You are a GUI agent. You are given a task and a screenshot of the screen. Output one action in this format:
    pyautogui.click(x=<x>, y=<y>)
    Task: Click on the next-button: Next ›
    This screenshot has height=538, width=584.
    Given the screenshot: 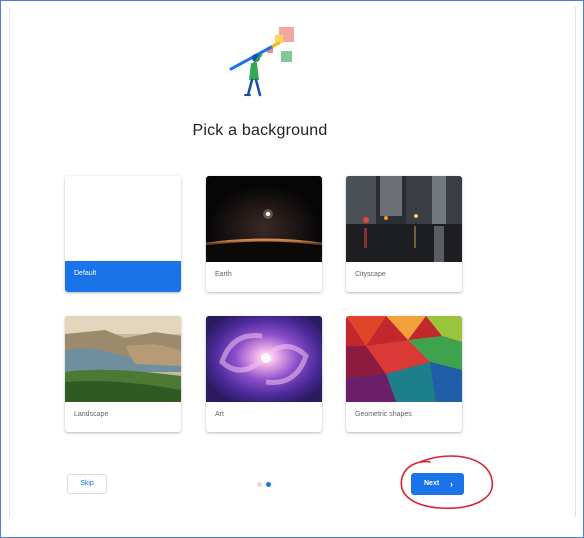 What is the action you would take?
    pyautogui.click(x=437, y=484)
    